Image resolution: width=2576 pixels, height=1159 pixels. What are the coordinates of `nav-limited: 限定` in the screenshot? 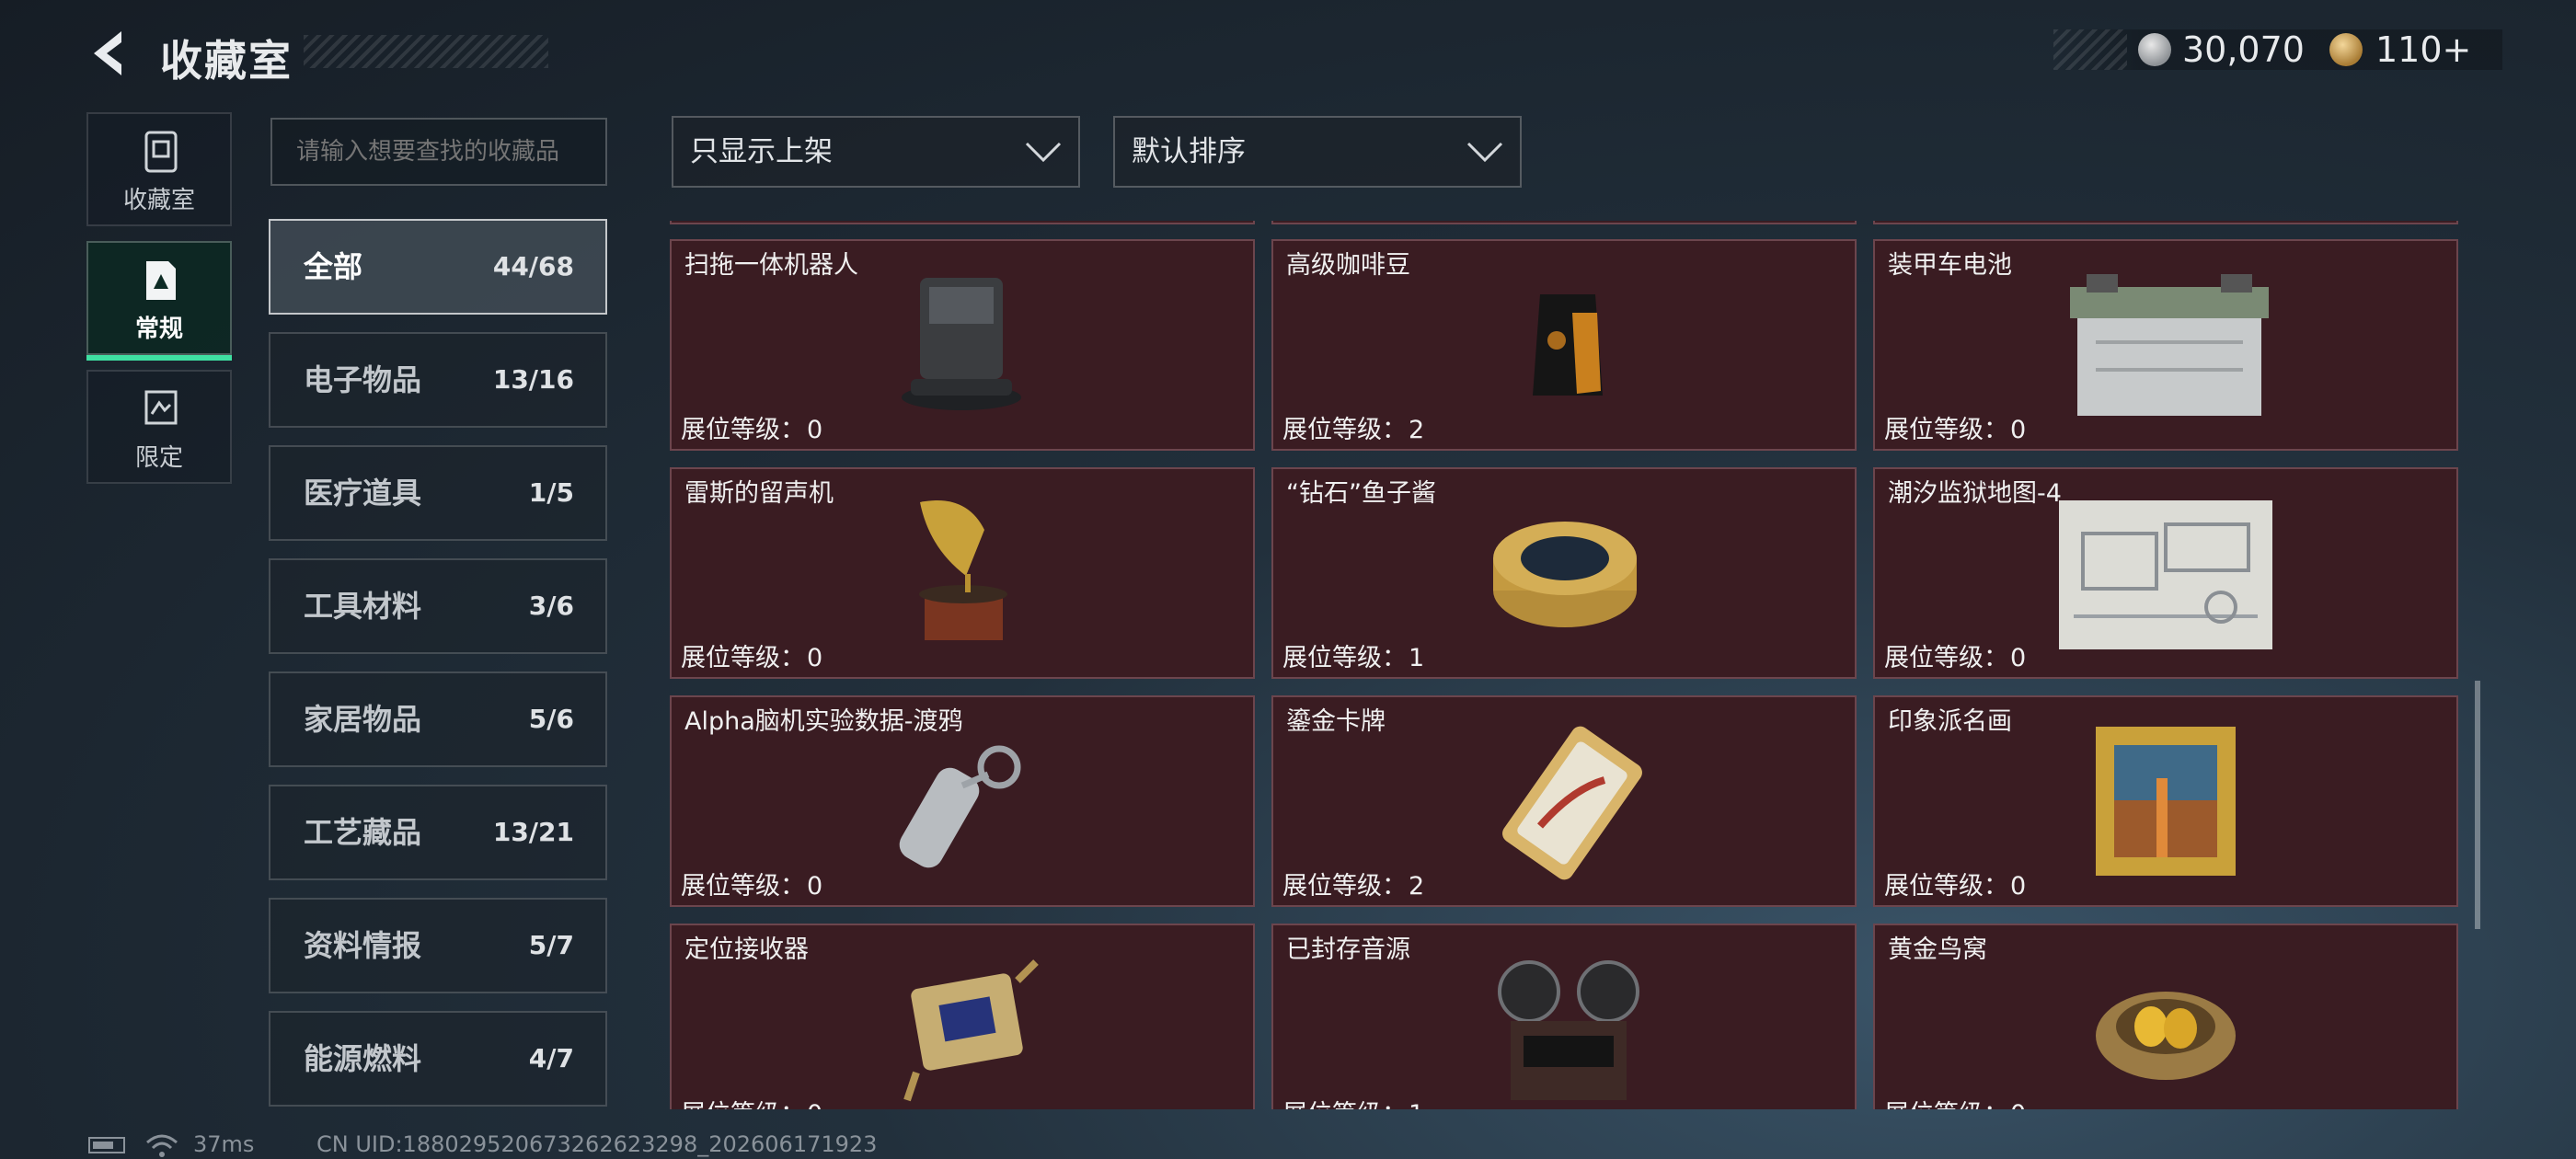 It's located at (159, 427).